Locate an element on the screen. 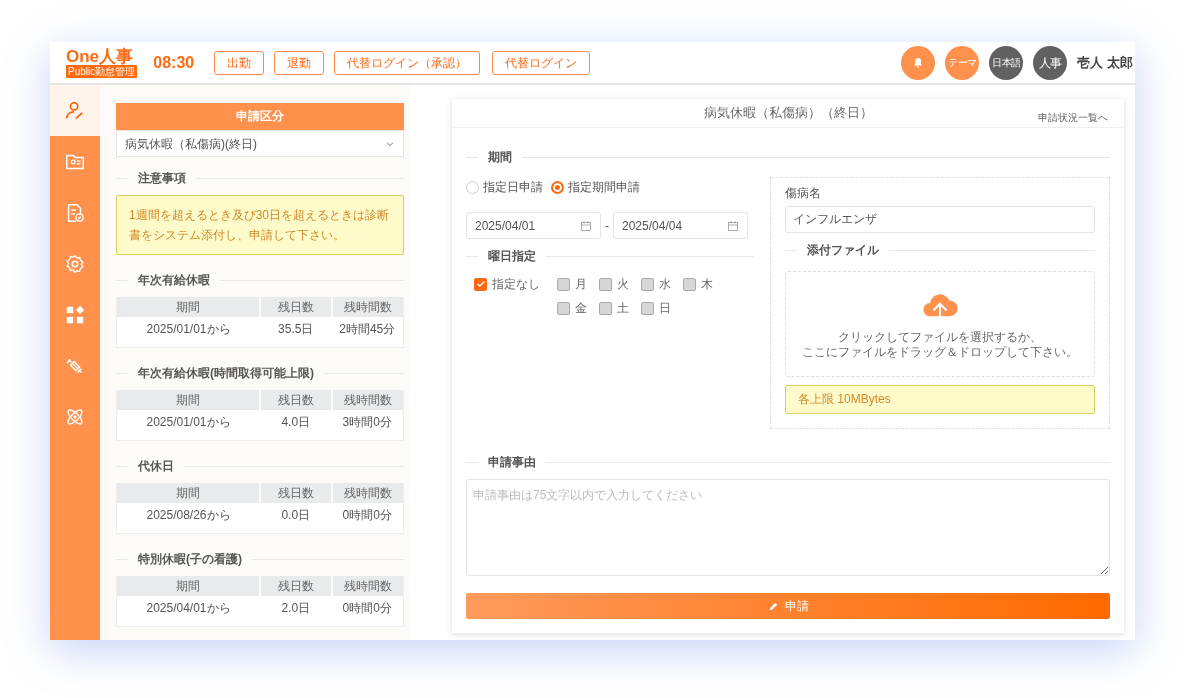 The image size is (1186, 698). weekday-checkbox: 指定なし is located at coordinates (515, 284).